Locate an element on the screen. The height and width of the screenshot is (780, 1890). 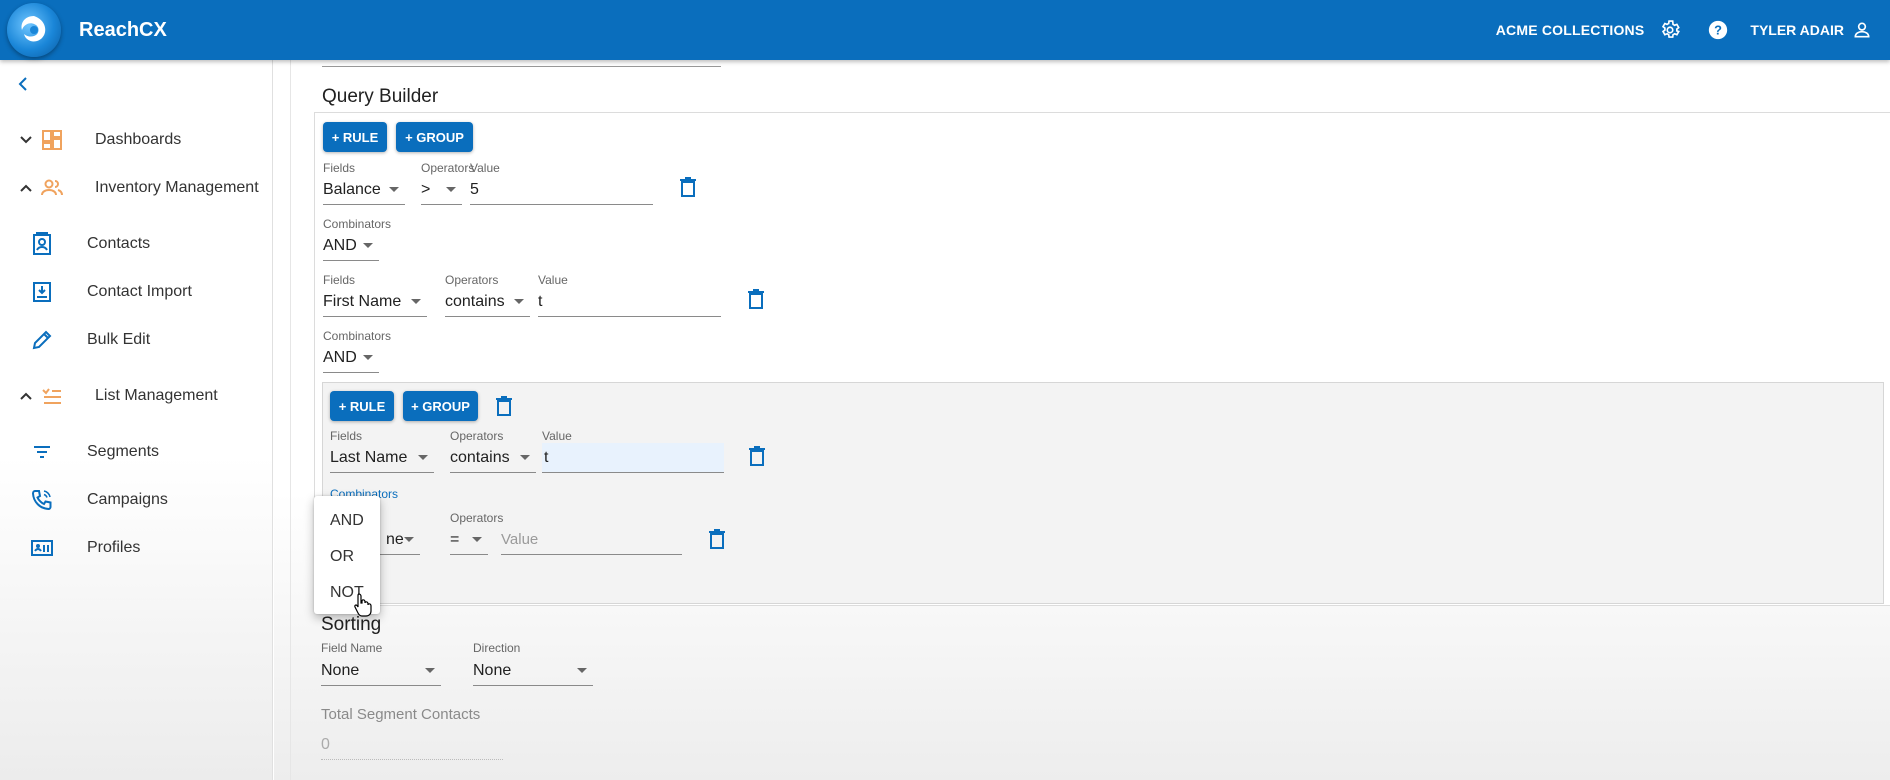
contact-card-icon is located at coordinates (42, 243).